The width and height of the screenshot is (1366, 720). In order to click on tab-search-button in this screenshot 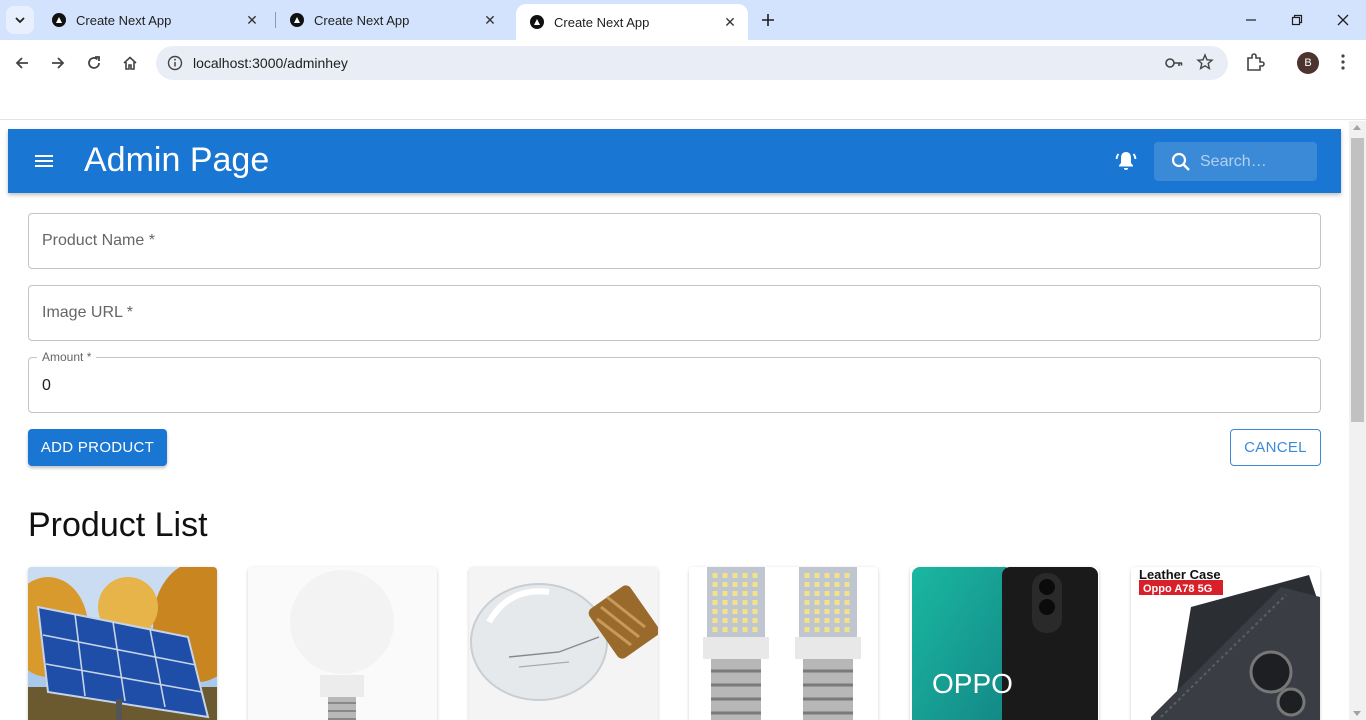, I will do `click(20, 20)`.